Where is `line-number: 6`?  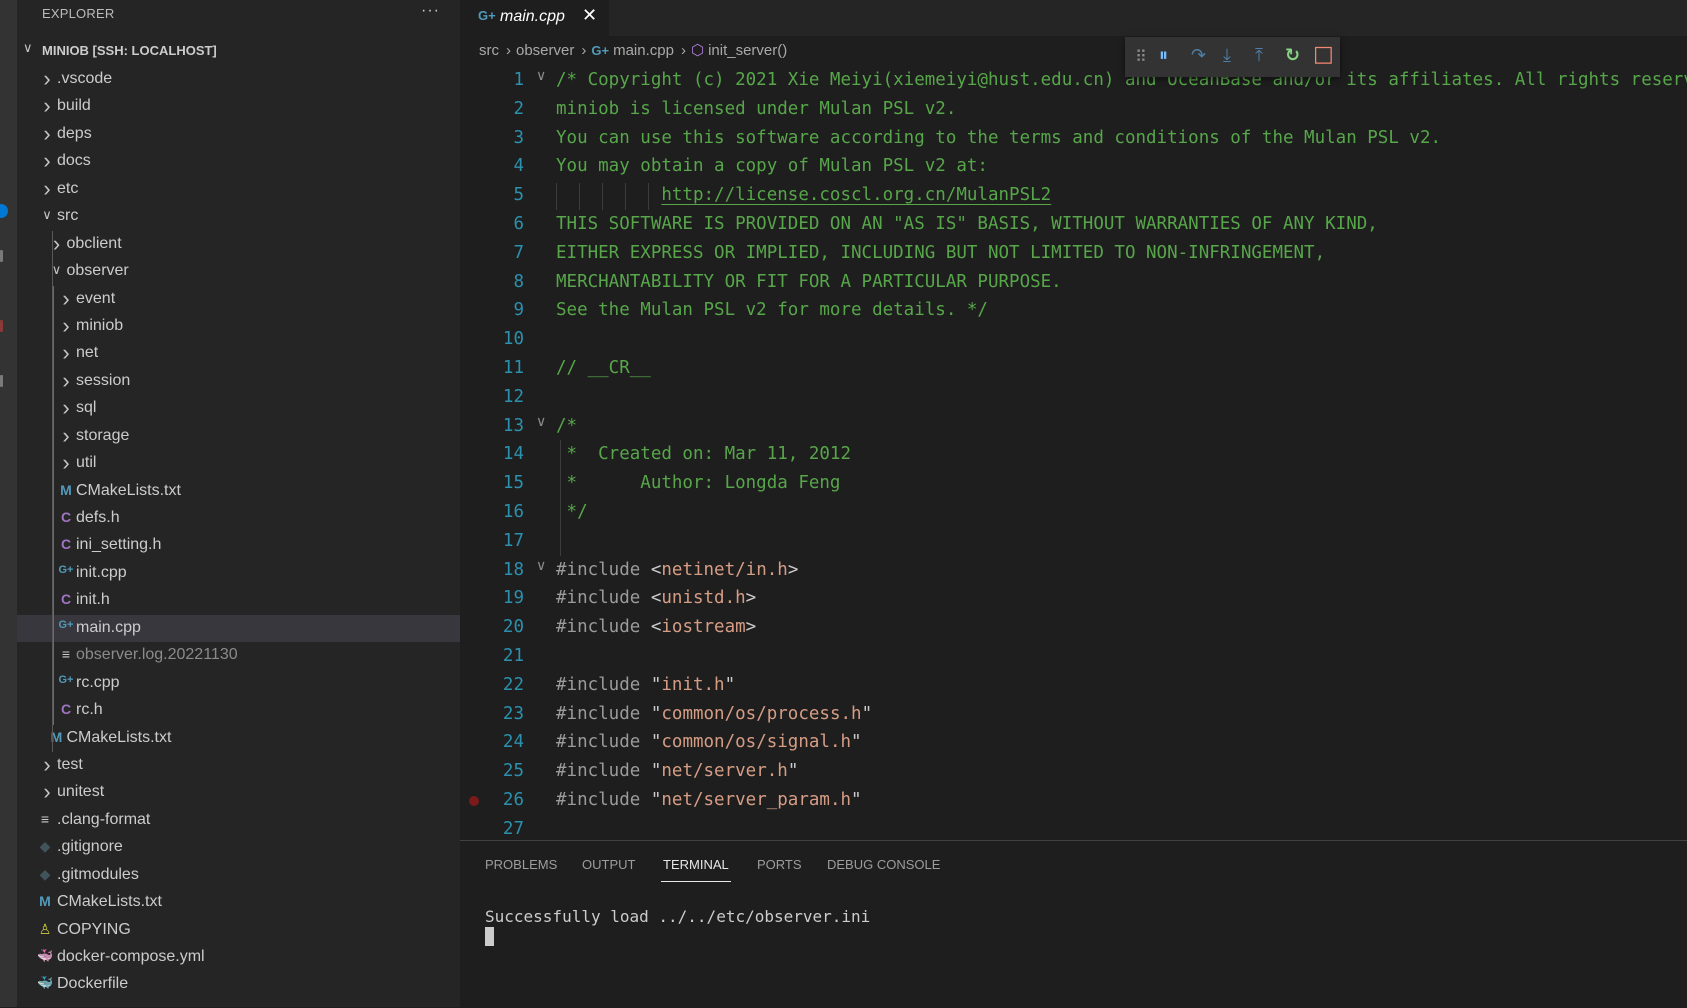 line-number: 6 is located at coordinates (518, 224).